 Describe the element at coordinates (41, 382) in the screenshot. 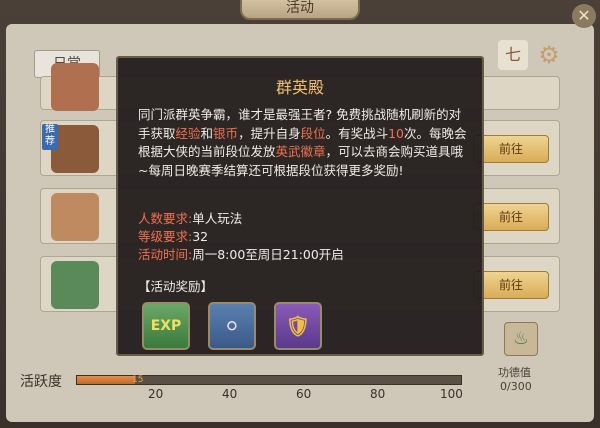

I see `activity-label: 活跃度` at that location.